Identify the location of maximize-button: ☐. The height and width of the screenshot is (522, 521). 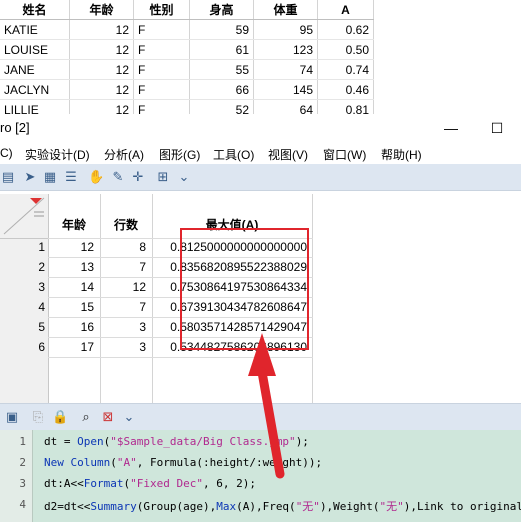
(497, 128).